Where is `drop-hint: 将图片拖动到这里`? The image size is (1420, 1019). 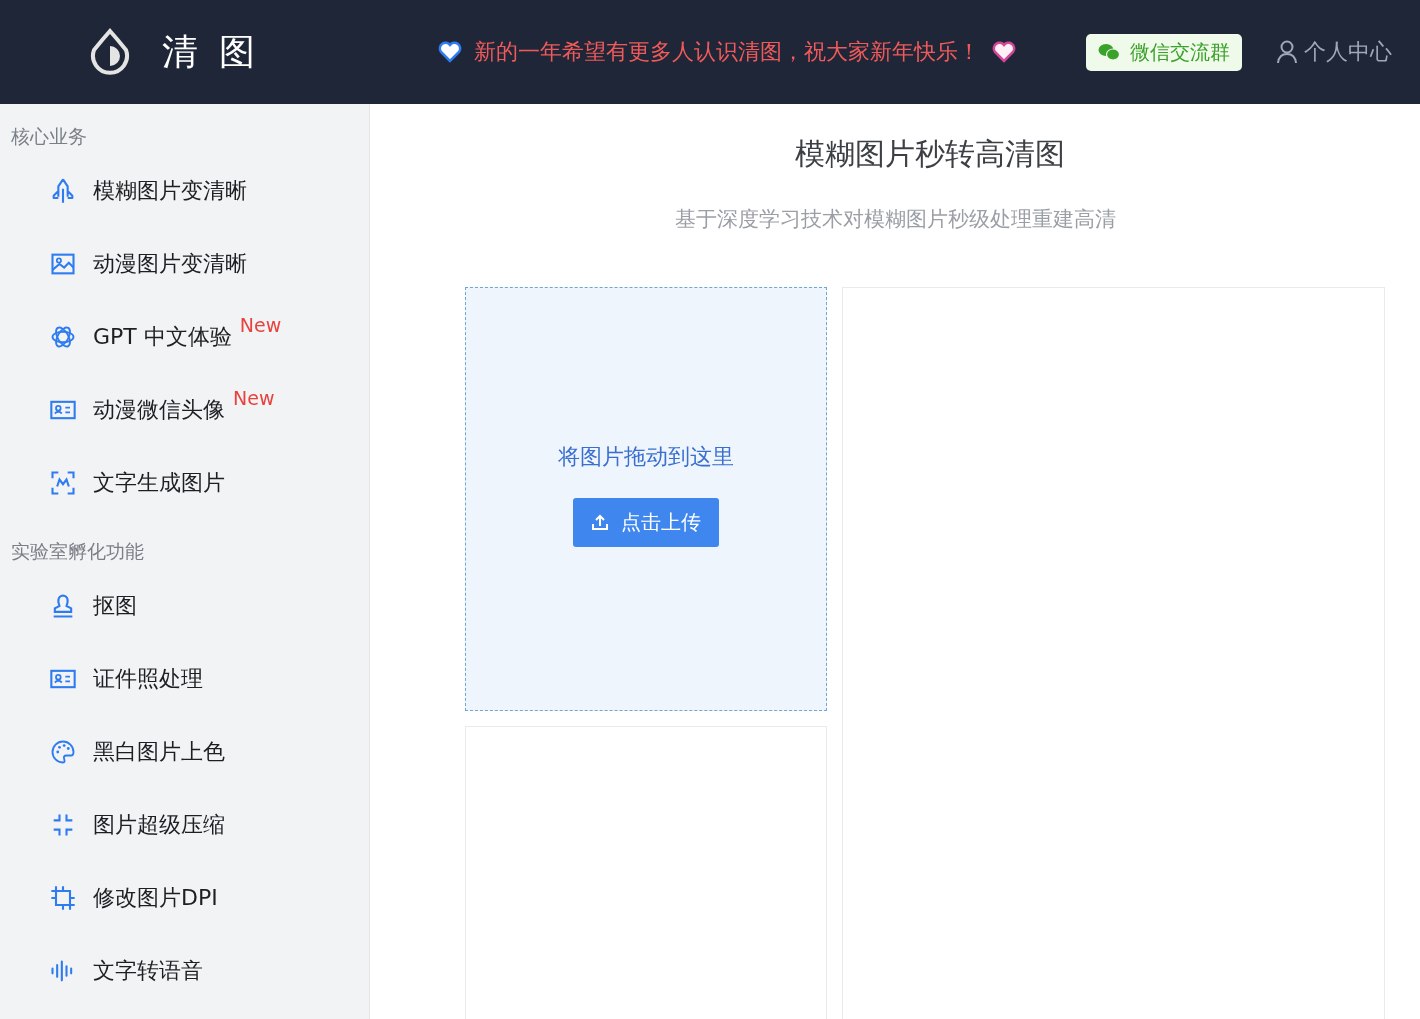 drop-hint: 将图片拖动到这里 is located at coordinates (646, 456).